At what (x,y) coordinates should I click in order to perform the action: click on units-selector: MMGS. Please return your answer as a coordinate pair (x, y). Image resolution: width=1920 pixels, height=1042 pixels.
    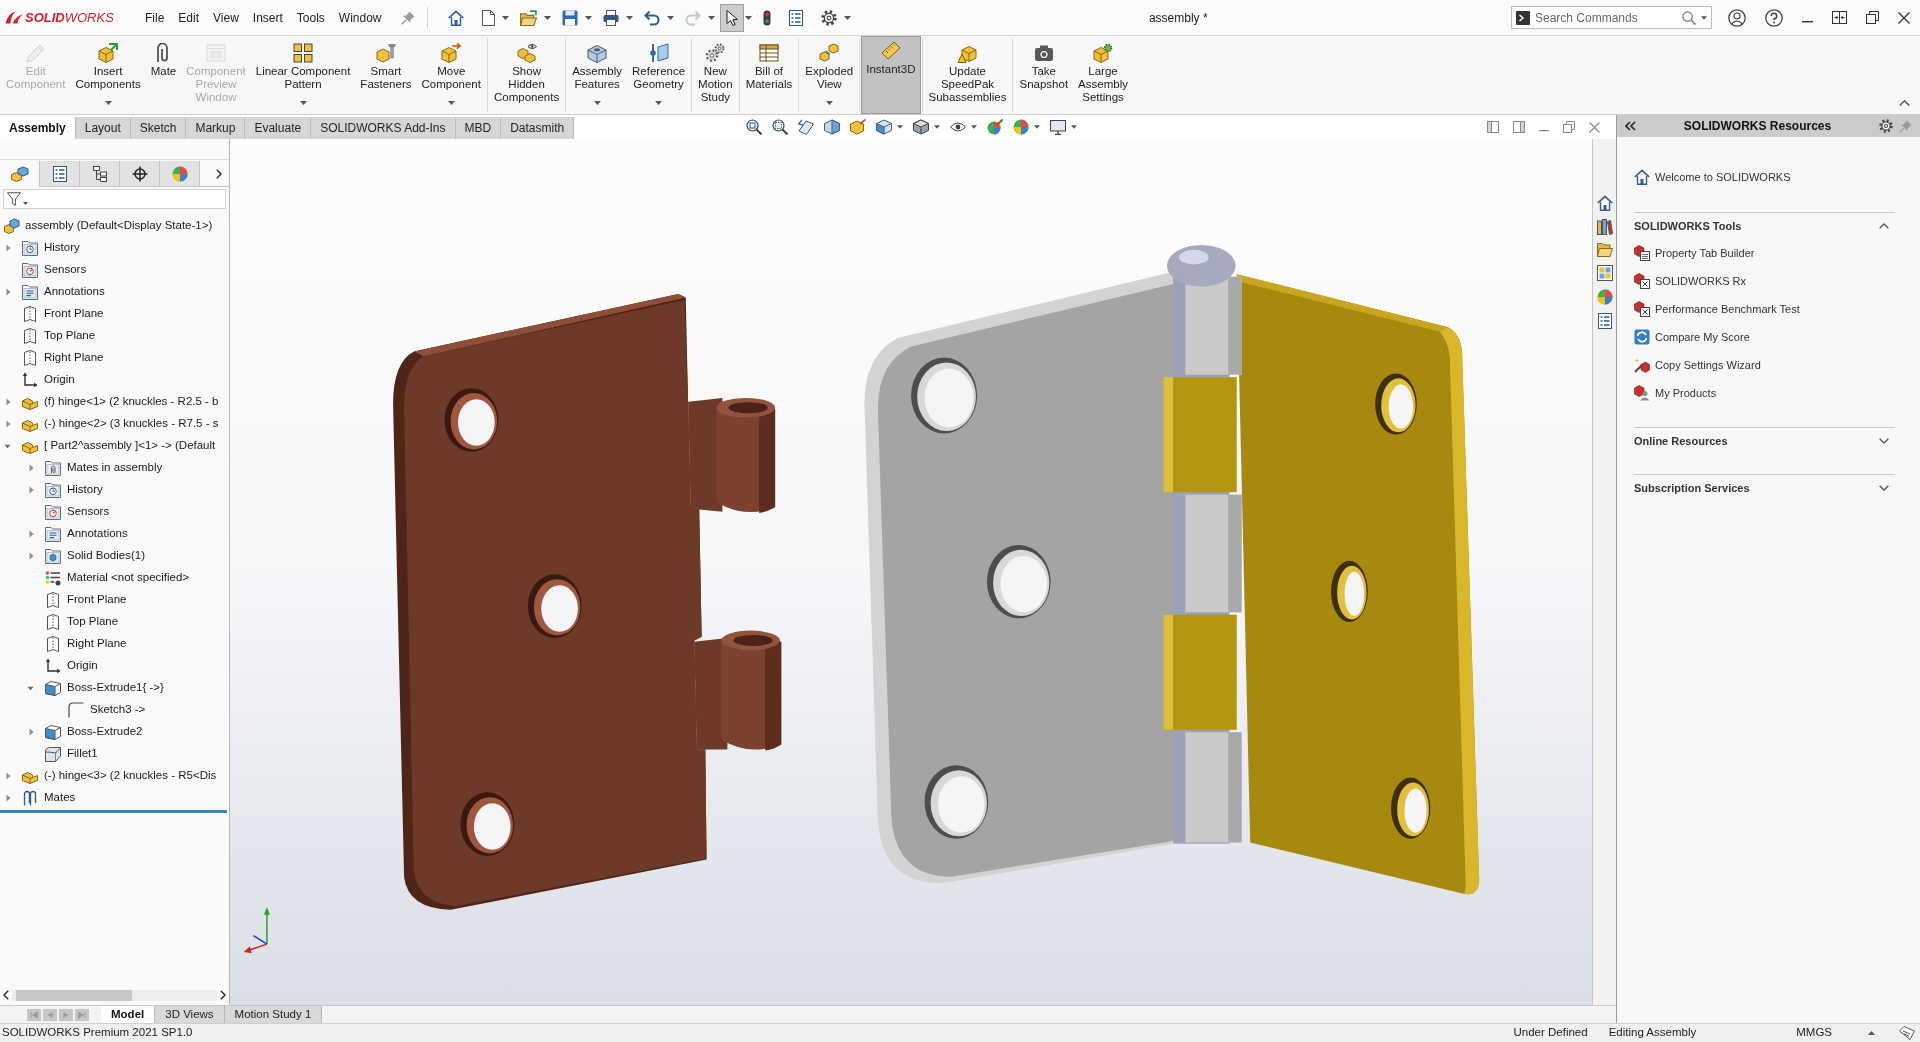
    Looking at the image, I should click on (1814, 1033).